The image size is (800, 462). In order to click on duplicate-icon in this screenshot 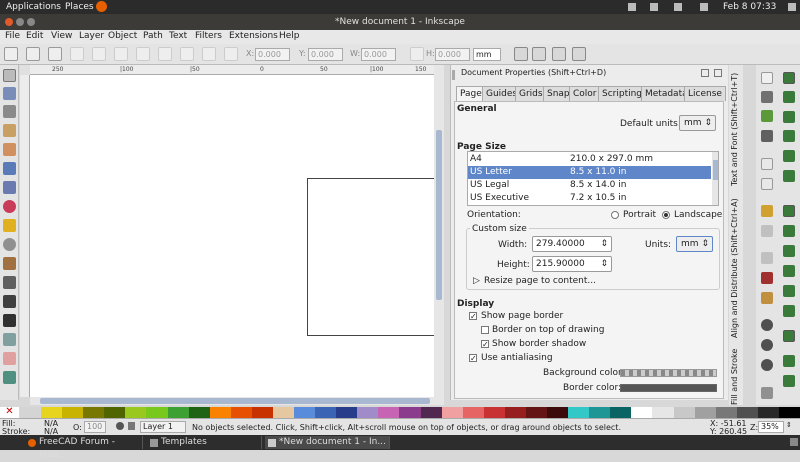, I will do `click(767, 393)`.